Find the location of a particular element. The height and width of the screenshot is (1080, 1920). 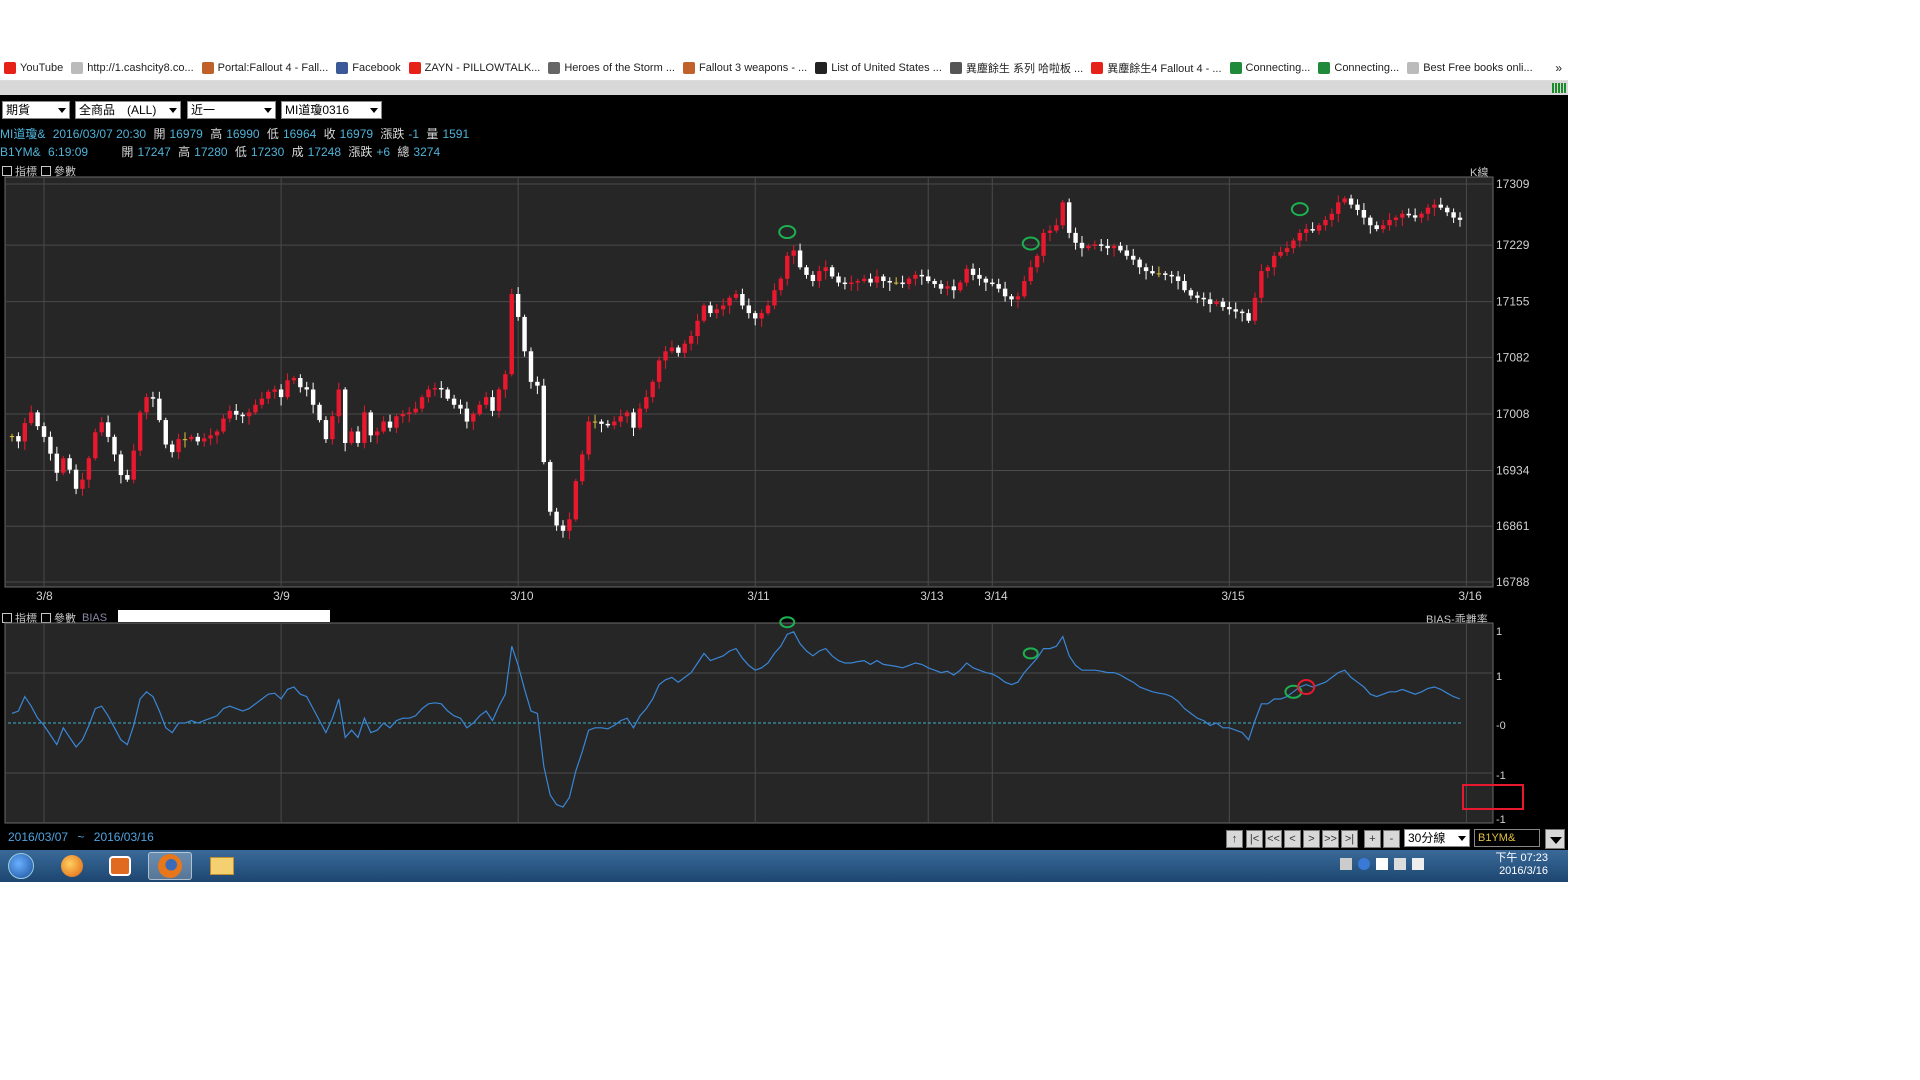

taskbar-media-player is located at coordinates (120, 866).